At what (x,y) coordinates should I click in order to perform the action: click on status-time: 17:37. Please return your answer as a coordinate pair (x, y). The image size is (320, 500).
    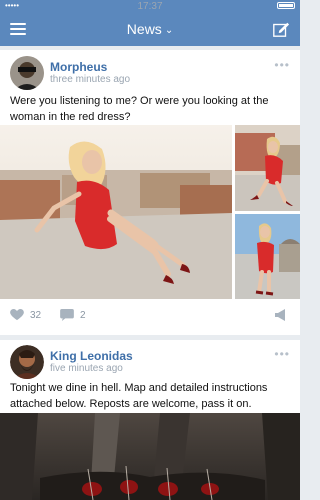
    Looking at the image, I should click on (150, 6).